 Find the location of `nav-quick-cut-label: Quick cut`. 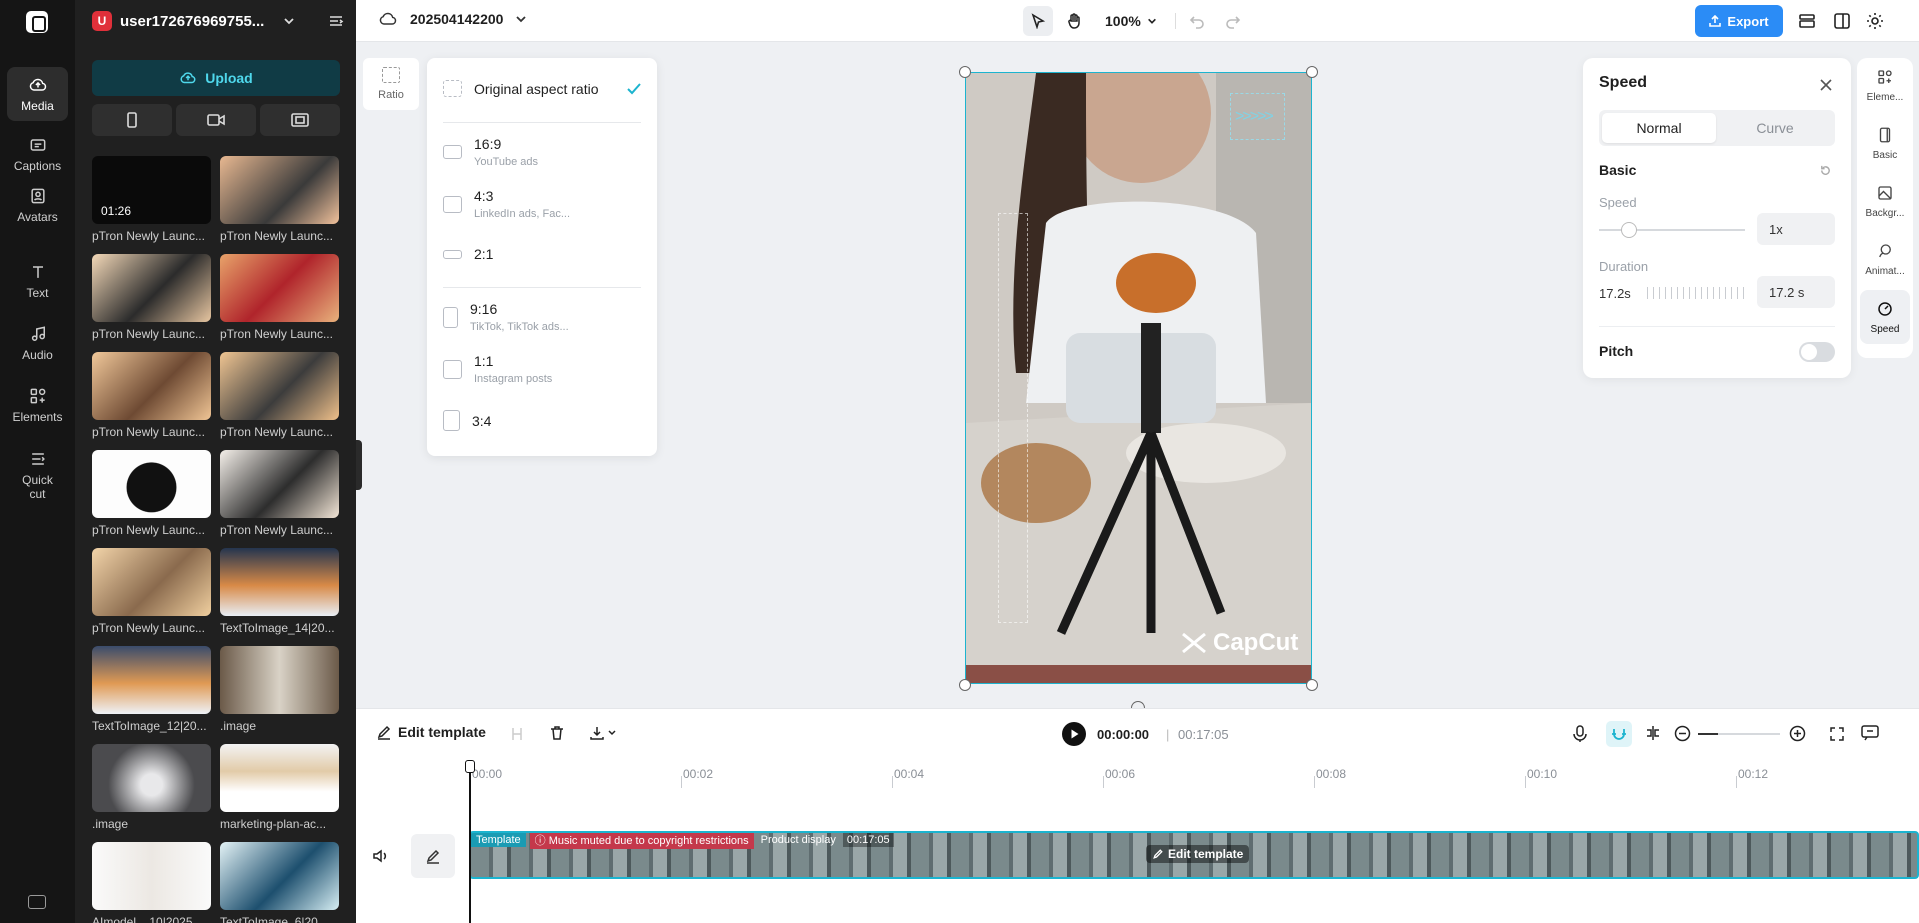

nav-quick-cut-label: Quick cut is located at coordinates (37, 487).